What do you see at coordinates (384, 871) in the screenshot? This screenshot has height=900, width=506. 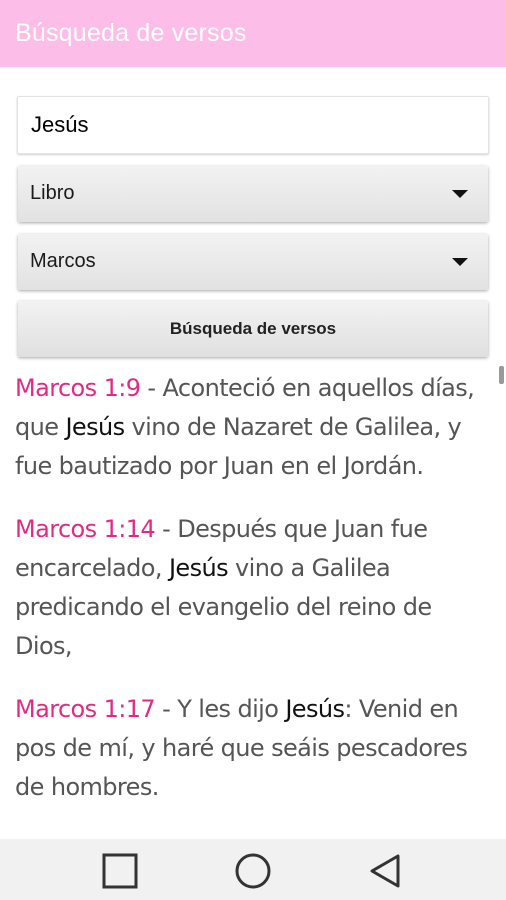 I see `back-icon` at bounding box center [384, 871].